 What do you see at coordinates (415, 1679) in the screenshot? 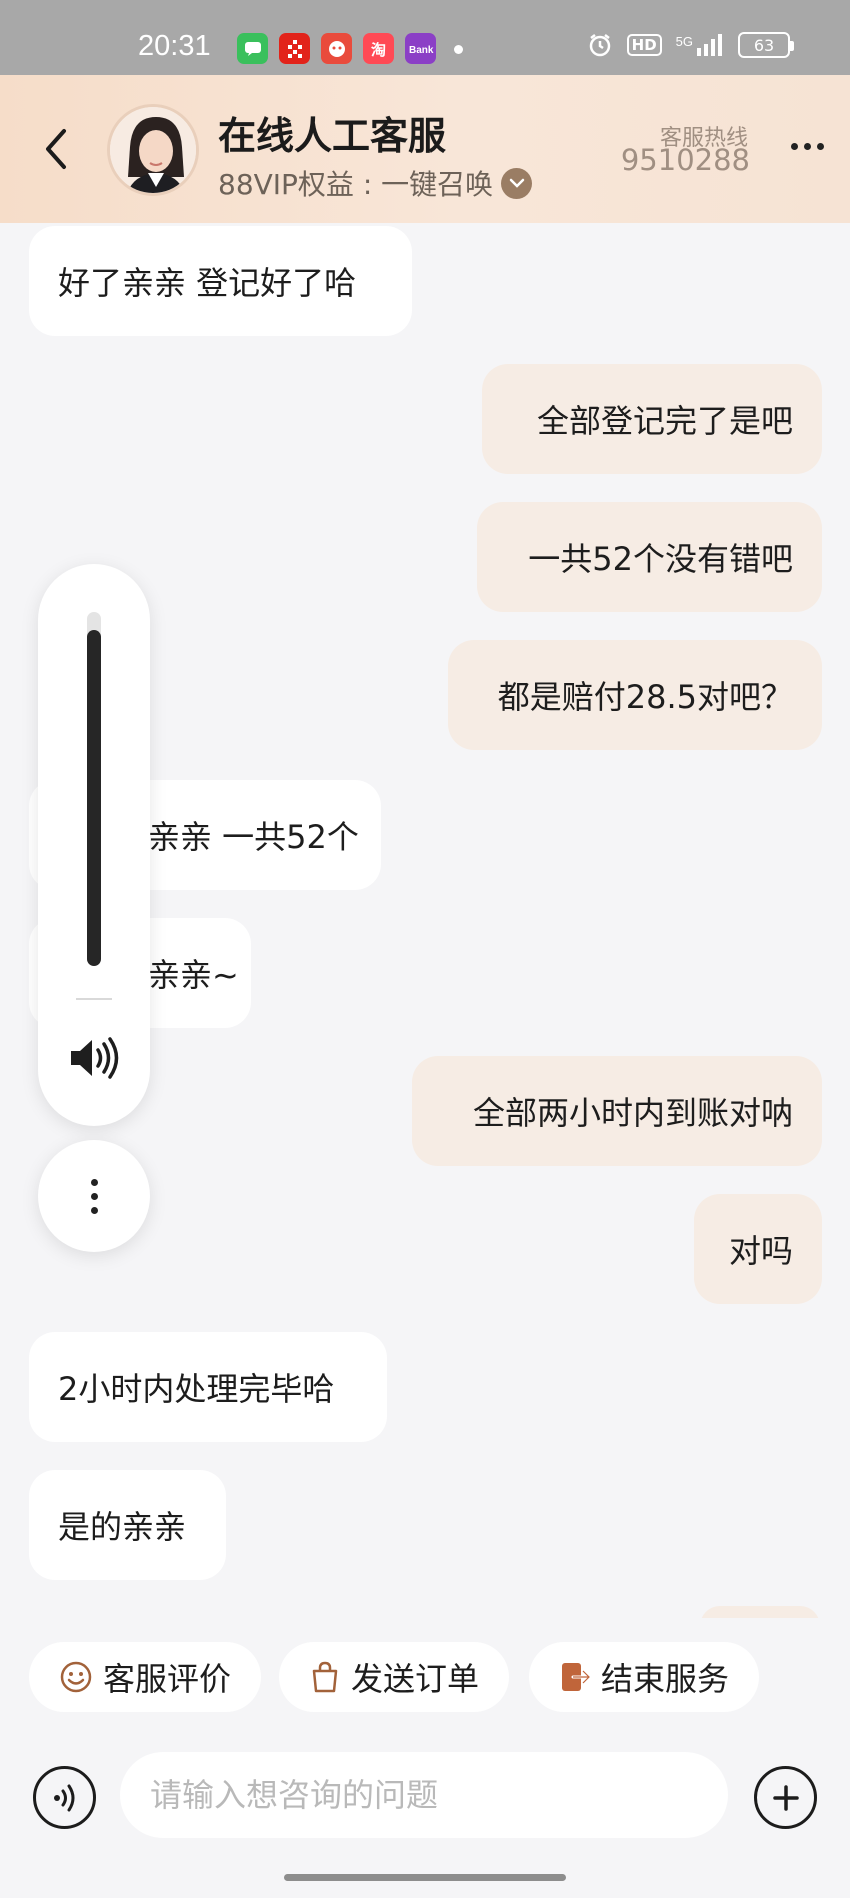
I see `send-order-label: 发送订单` at bounding box center [415, 1679].